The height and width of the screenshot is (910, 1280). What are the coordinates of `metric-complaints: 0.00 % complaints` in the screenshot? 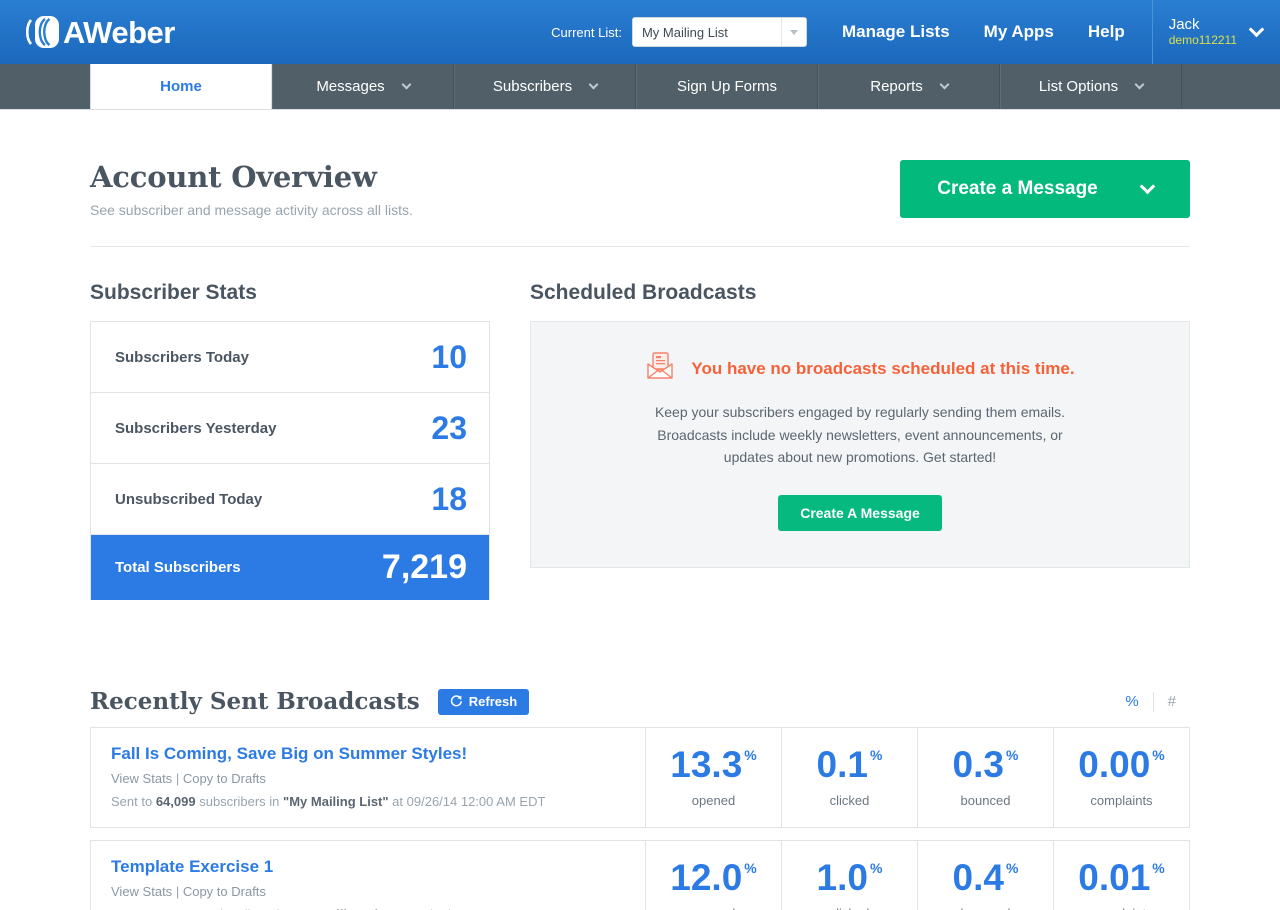 It's located at (1121, 777).